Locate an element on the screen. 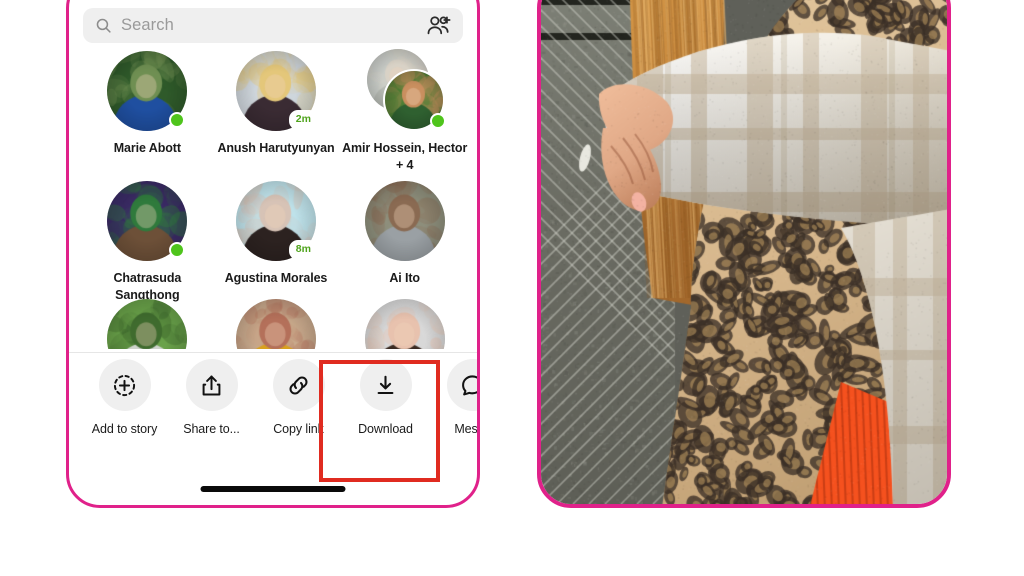  search-bar: Search is located at coordinates (273, 25).